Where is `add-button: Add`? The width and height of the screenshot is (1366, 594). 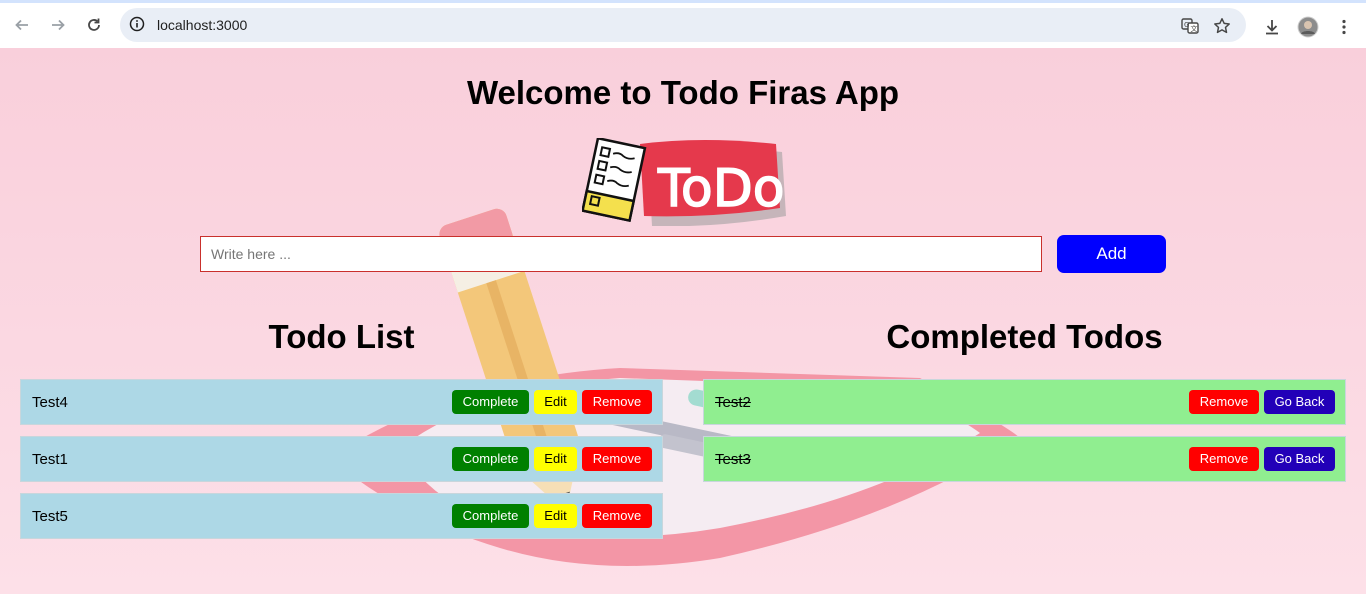 add-button: Add is located at coordinates (1111, 254).